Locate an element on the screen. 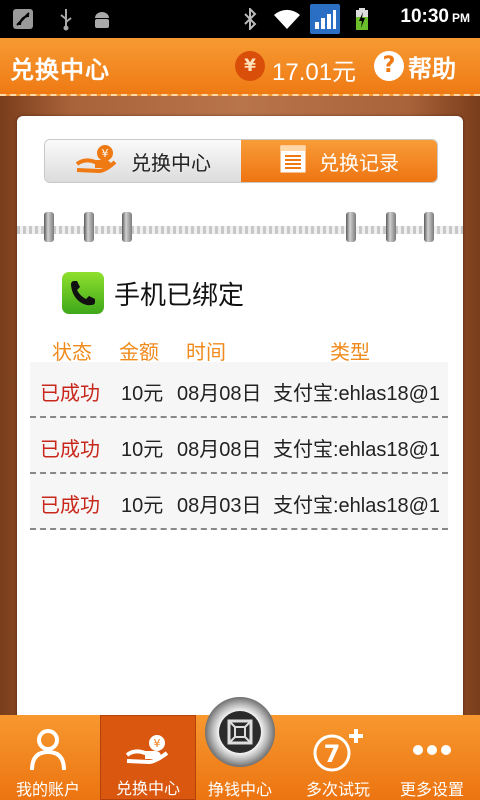 This screenshot has width=480, height=800. yen-icon: ¥ is located at coordinates (250, 66).